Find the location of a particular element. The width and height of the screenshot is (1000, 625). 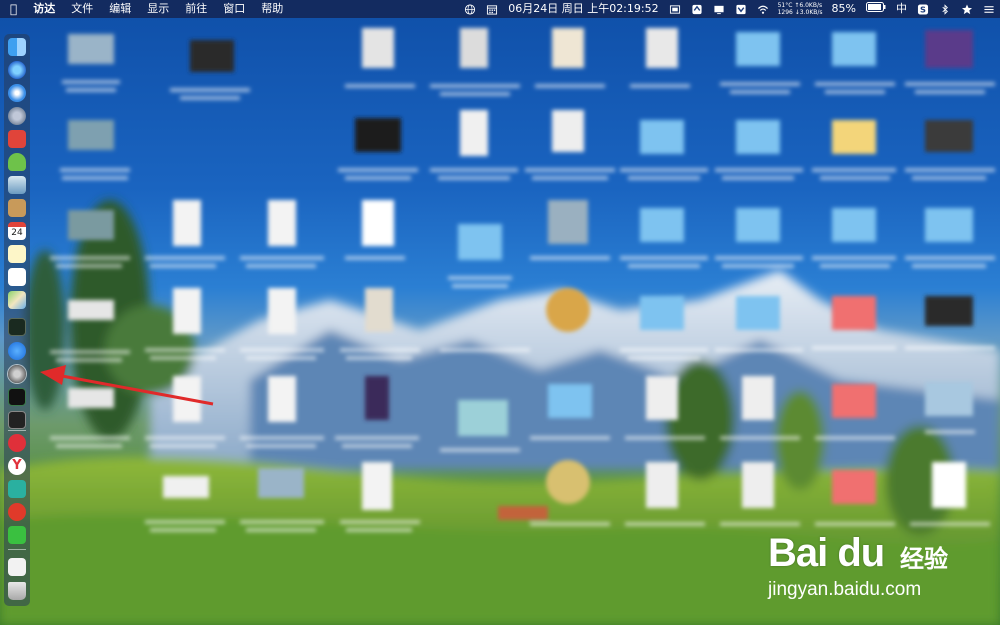

watermark-logo-cn: 经验 is located at coordinates (924, 559).